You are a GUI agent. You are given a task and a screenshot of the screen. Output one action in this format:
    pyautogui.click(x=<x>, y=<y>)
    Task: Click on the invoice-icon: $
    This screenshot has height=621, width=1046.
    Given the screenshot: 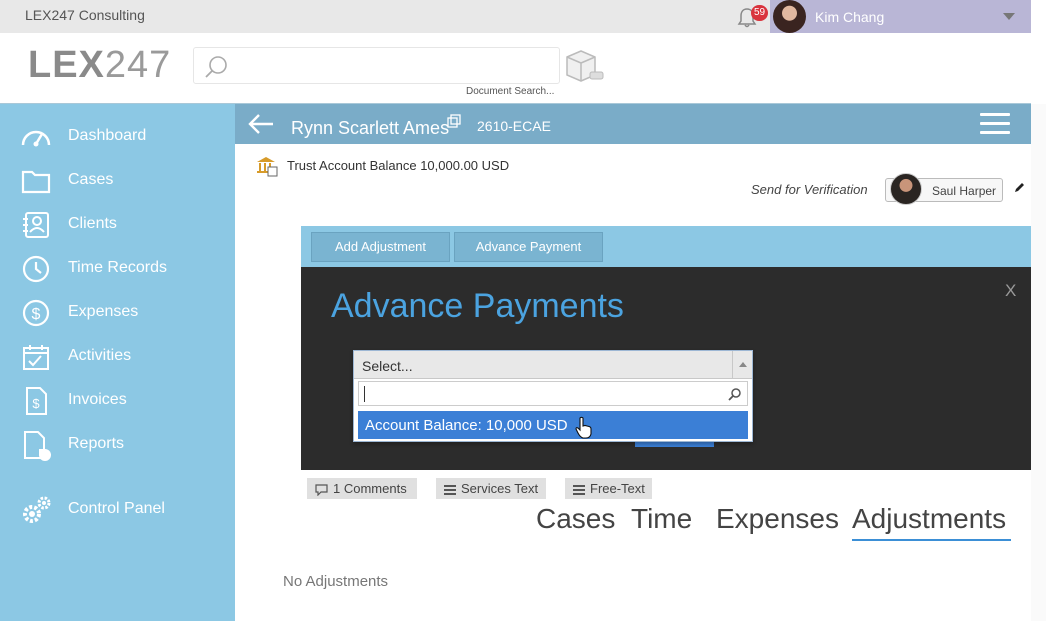 What is the action you would take?
    pyautogui.click(x=36, y=401)
    